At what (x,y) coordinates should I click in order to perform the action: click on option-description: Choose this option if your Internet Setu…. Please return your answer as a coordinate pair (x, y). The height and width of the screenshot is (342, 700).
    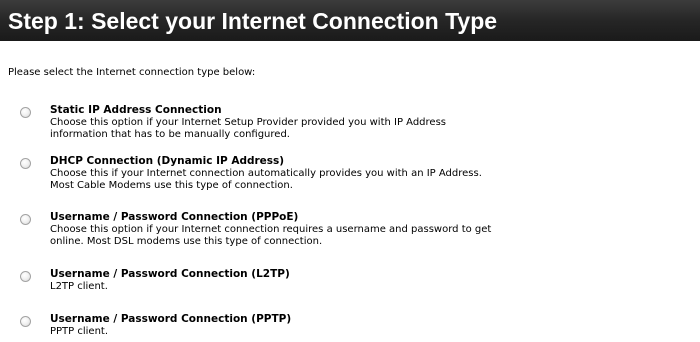
    Looking at the image, I should click on (248, 128).